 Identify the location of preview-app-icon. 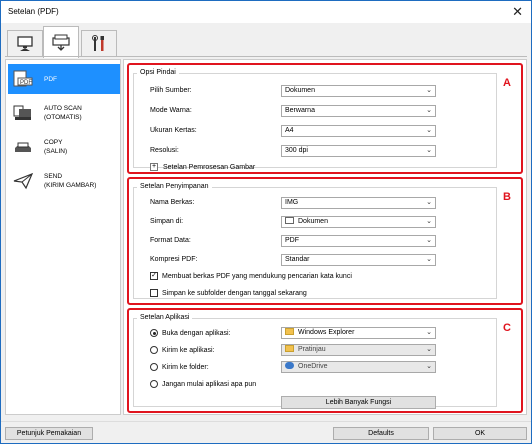
(289, 348).